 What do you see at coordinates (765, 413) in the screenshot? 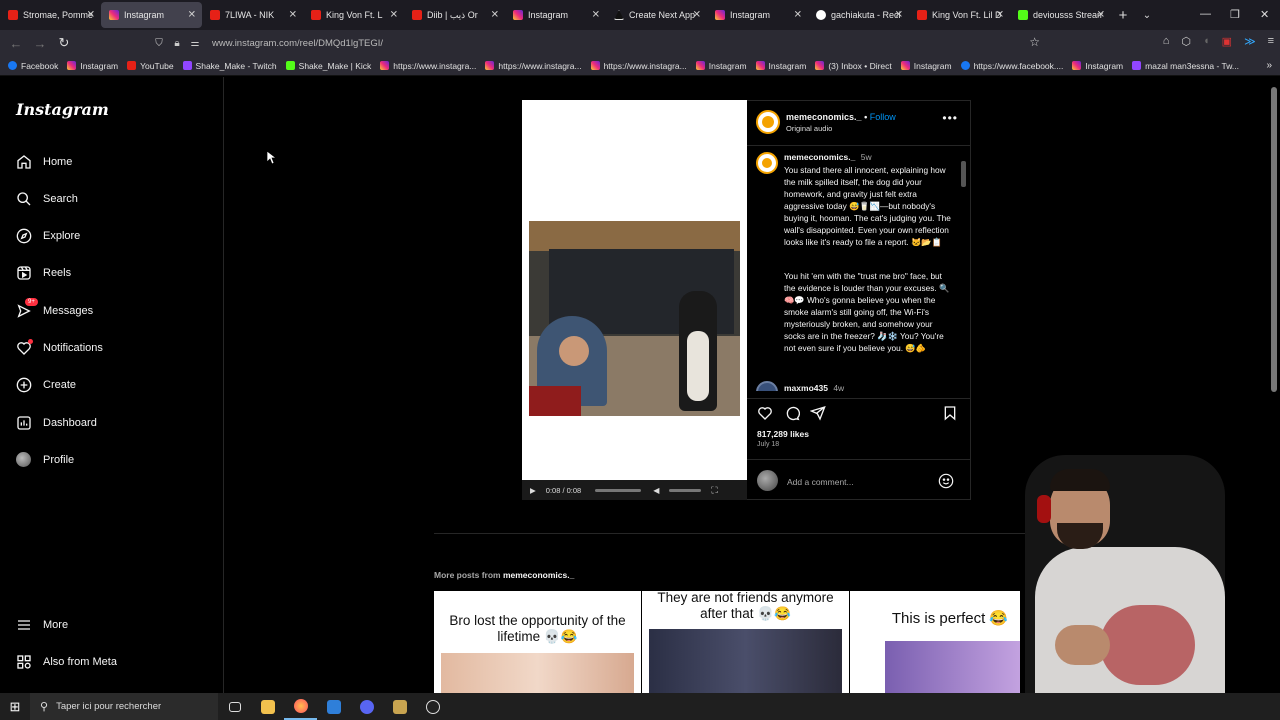
I see `like-heart-icon` at bounding box center [765, 413].